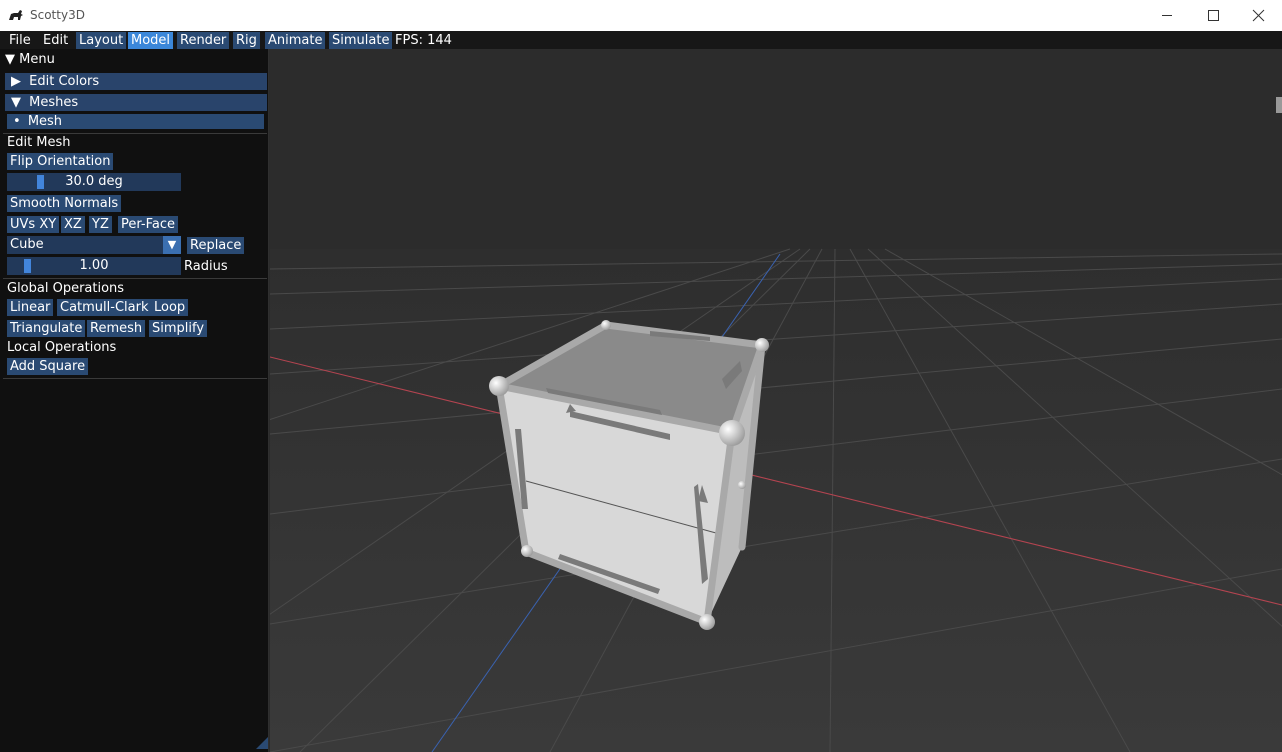 This screenshot has height=752, width=1282. I want to click on flip-orientation-button: Flip Orientation, so click(60, 161).